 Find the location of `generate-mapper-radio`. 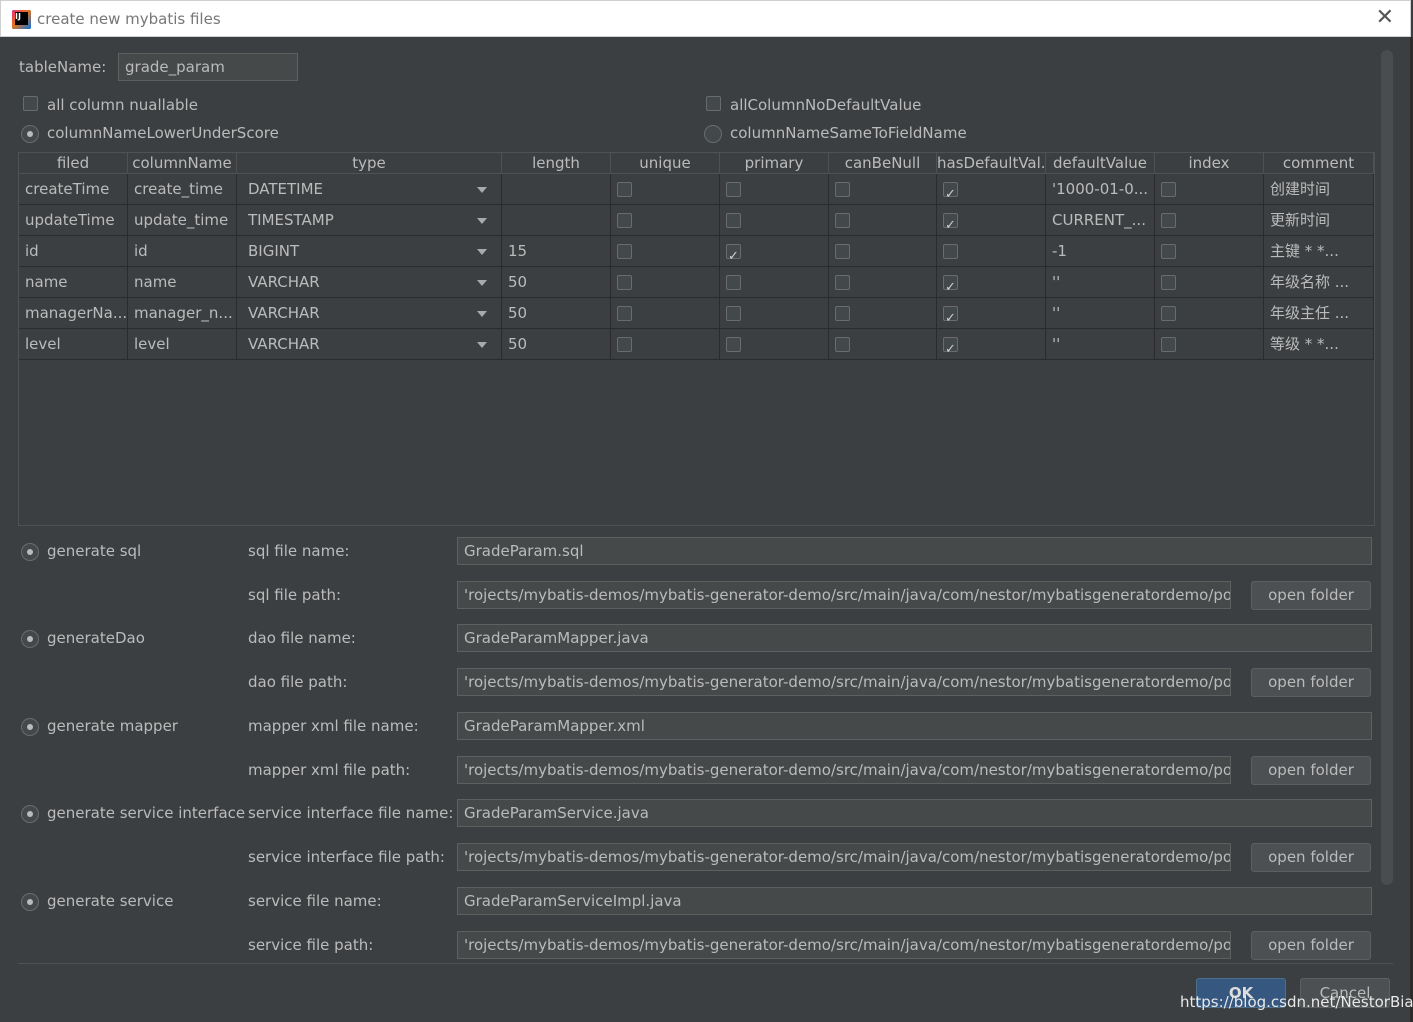

generate-mapper-radio is located at coordinates (30, 727).